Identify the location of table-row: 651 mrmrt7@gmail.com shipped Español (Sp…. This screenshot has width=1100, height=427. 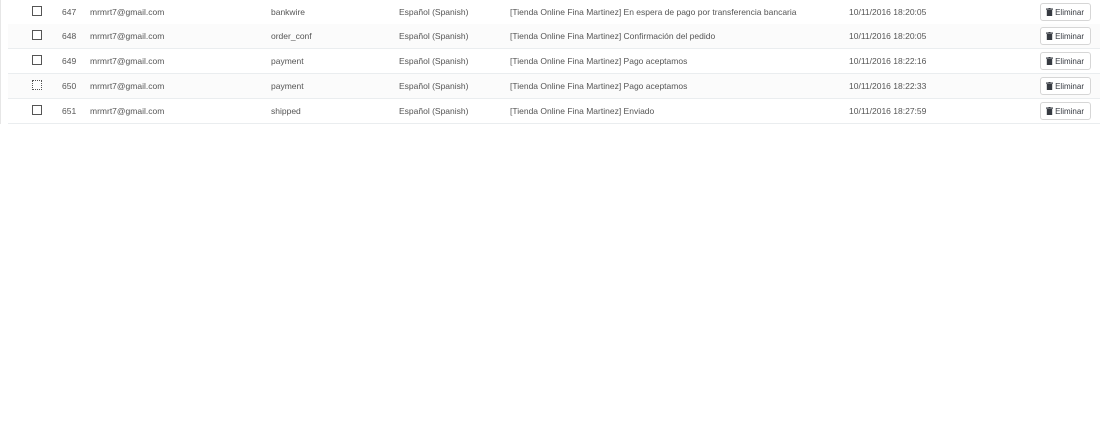
(554, 111).